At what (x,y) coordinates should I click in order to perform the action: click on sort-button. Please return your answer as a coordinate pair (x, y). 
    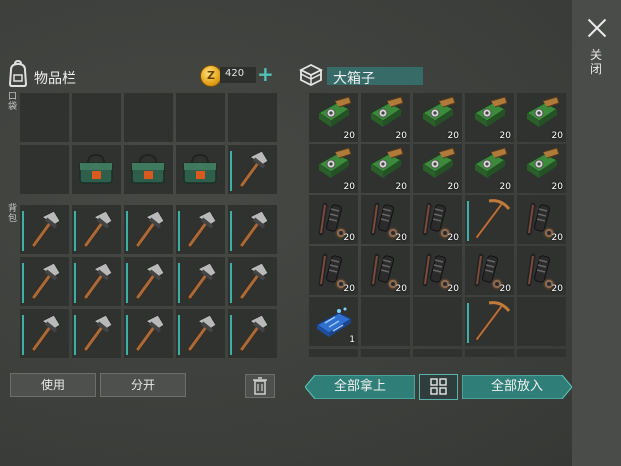
    Looking at the image, I should click on (438, 387).